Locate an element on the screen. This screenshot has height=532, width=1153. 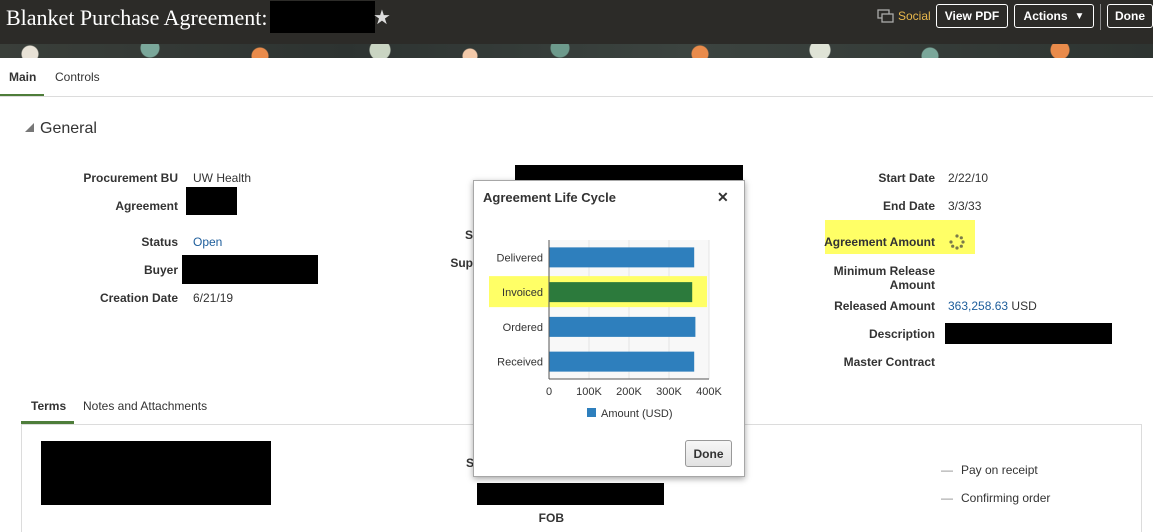
partial-label-supplier: Sup is located at coordinates (461, 263).